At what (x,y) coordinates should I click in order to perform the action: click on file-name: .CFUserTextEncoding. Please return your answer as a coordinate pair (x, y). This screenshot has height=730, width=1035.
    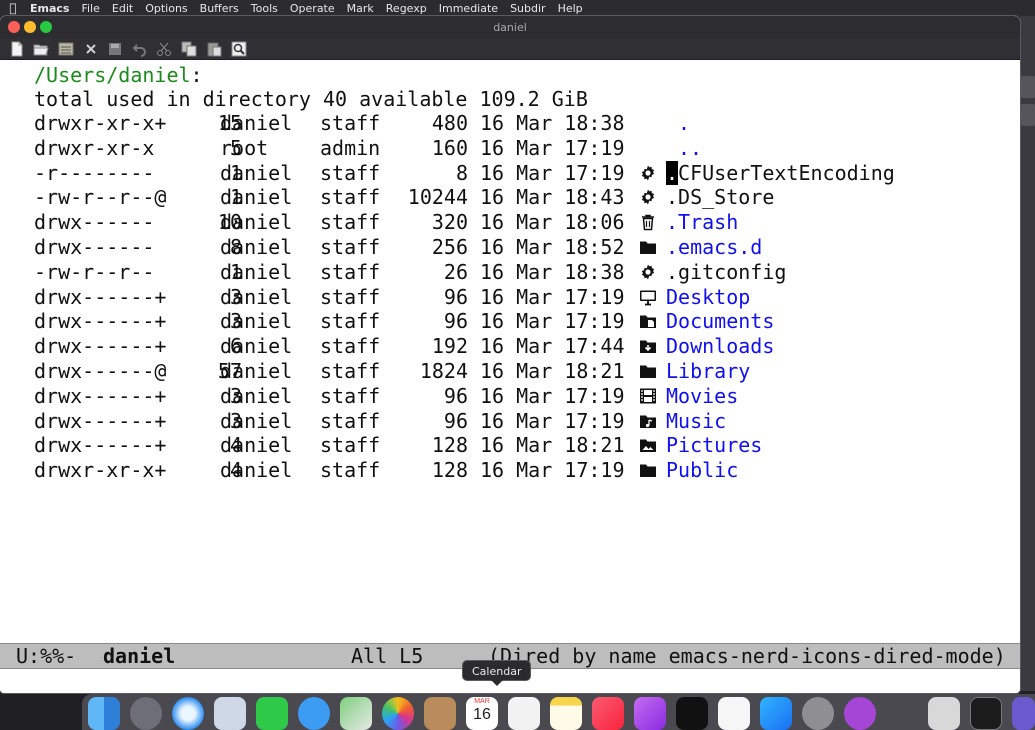
    Looking at the image, I should click on (780, 172).